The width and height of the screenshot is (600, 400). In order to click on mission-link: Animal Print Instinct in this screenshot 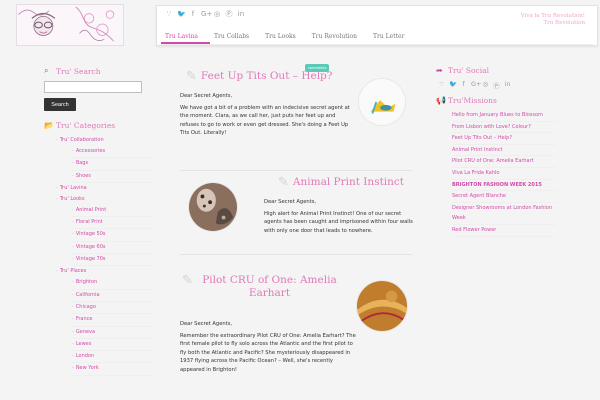, I will do `click(504, 151)`.